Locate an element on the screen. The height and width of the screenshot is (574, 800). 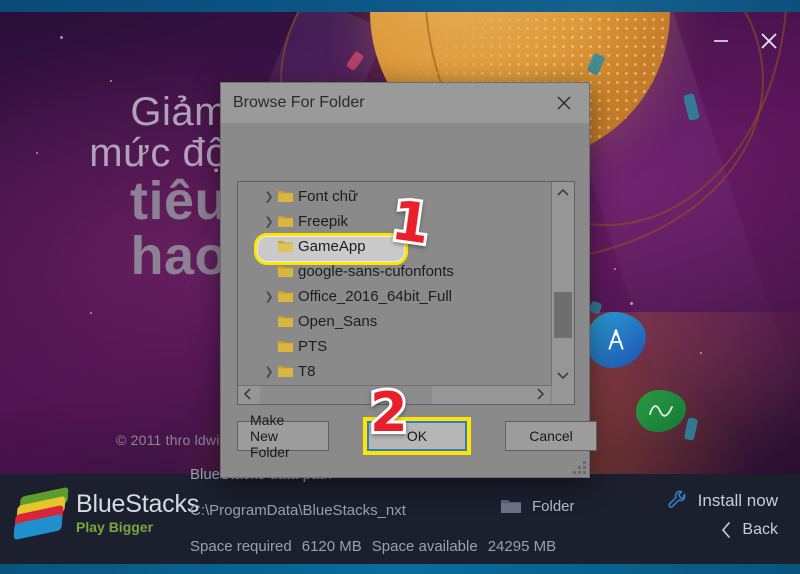
brand-name: BlueStacks is located at coordinates (138, 504).